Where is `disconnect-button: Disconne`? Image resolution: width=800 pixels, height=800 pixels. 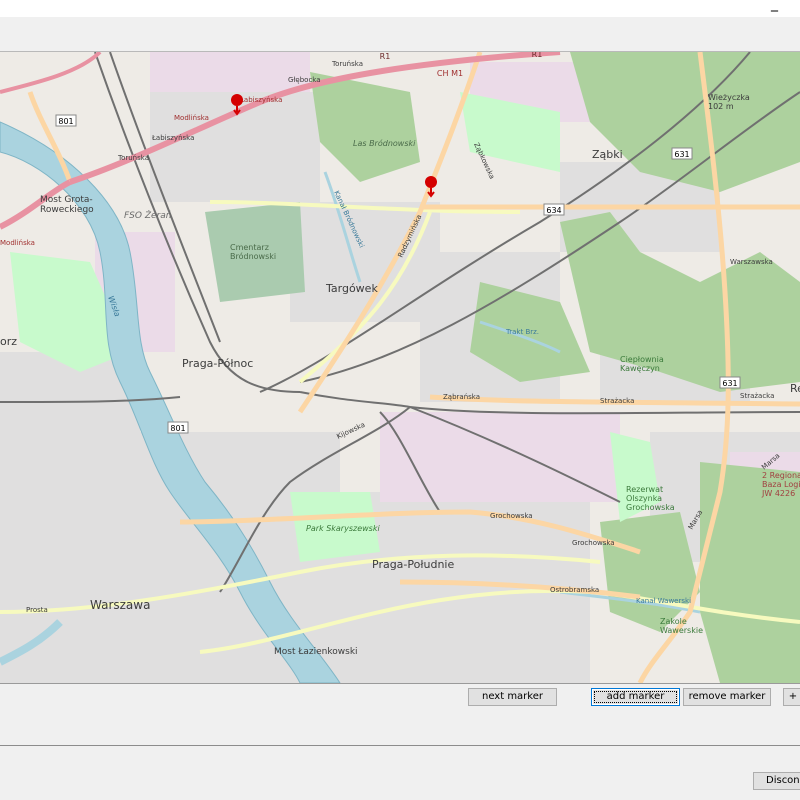 disconnect-button: Disconne is located at coordinates (776, 781).